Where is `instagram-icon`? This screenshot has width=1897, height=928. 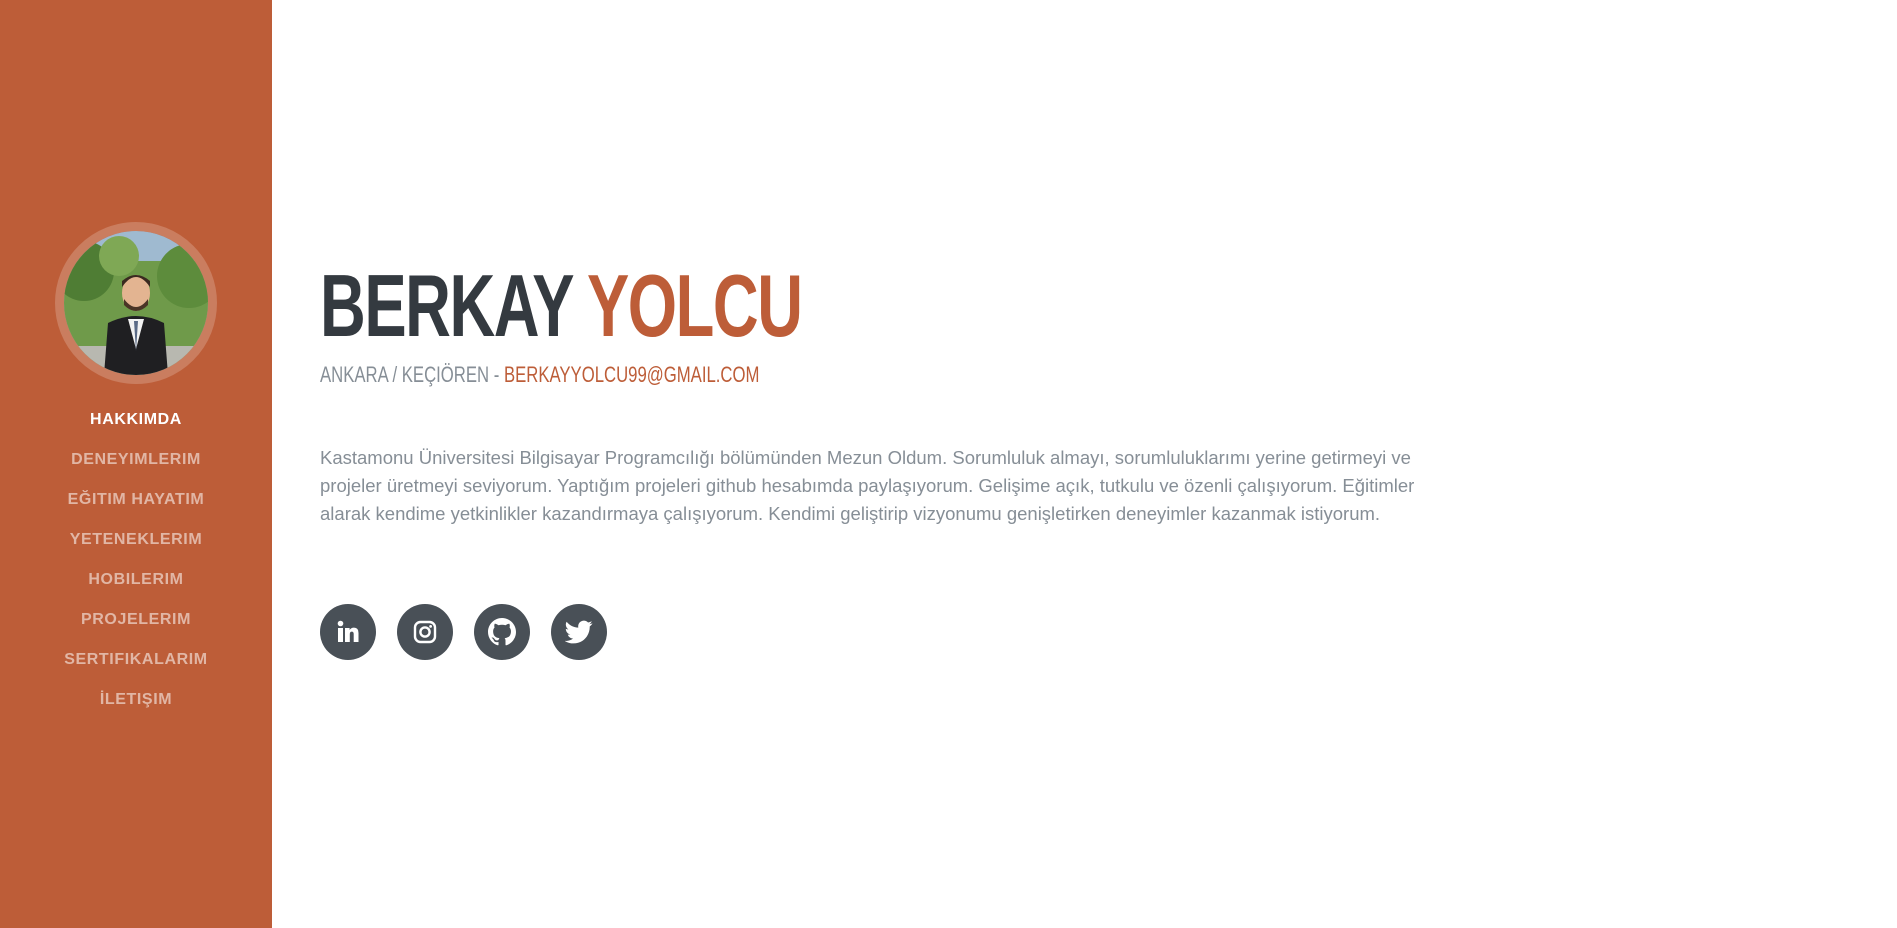
instagram-icon is located at coordinates (425, 632).